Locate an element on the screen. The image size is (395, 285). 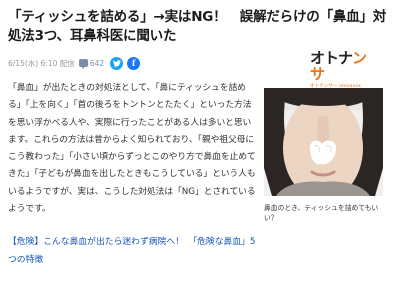
comment-count: 642 is located at coordinates (97, 63).